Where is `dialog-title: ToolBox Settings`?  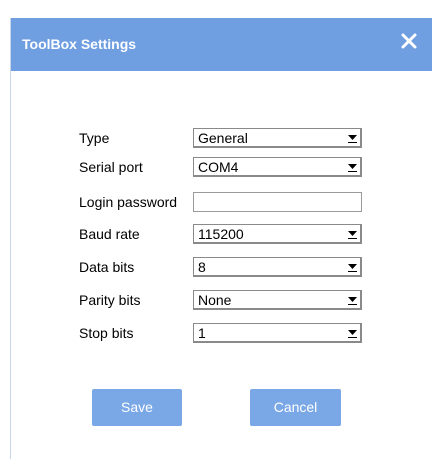
dialog-title: ToolBox Settings is located at coordinates (79, 44).